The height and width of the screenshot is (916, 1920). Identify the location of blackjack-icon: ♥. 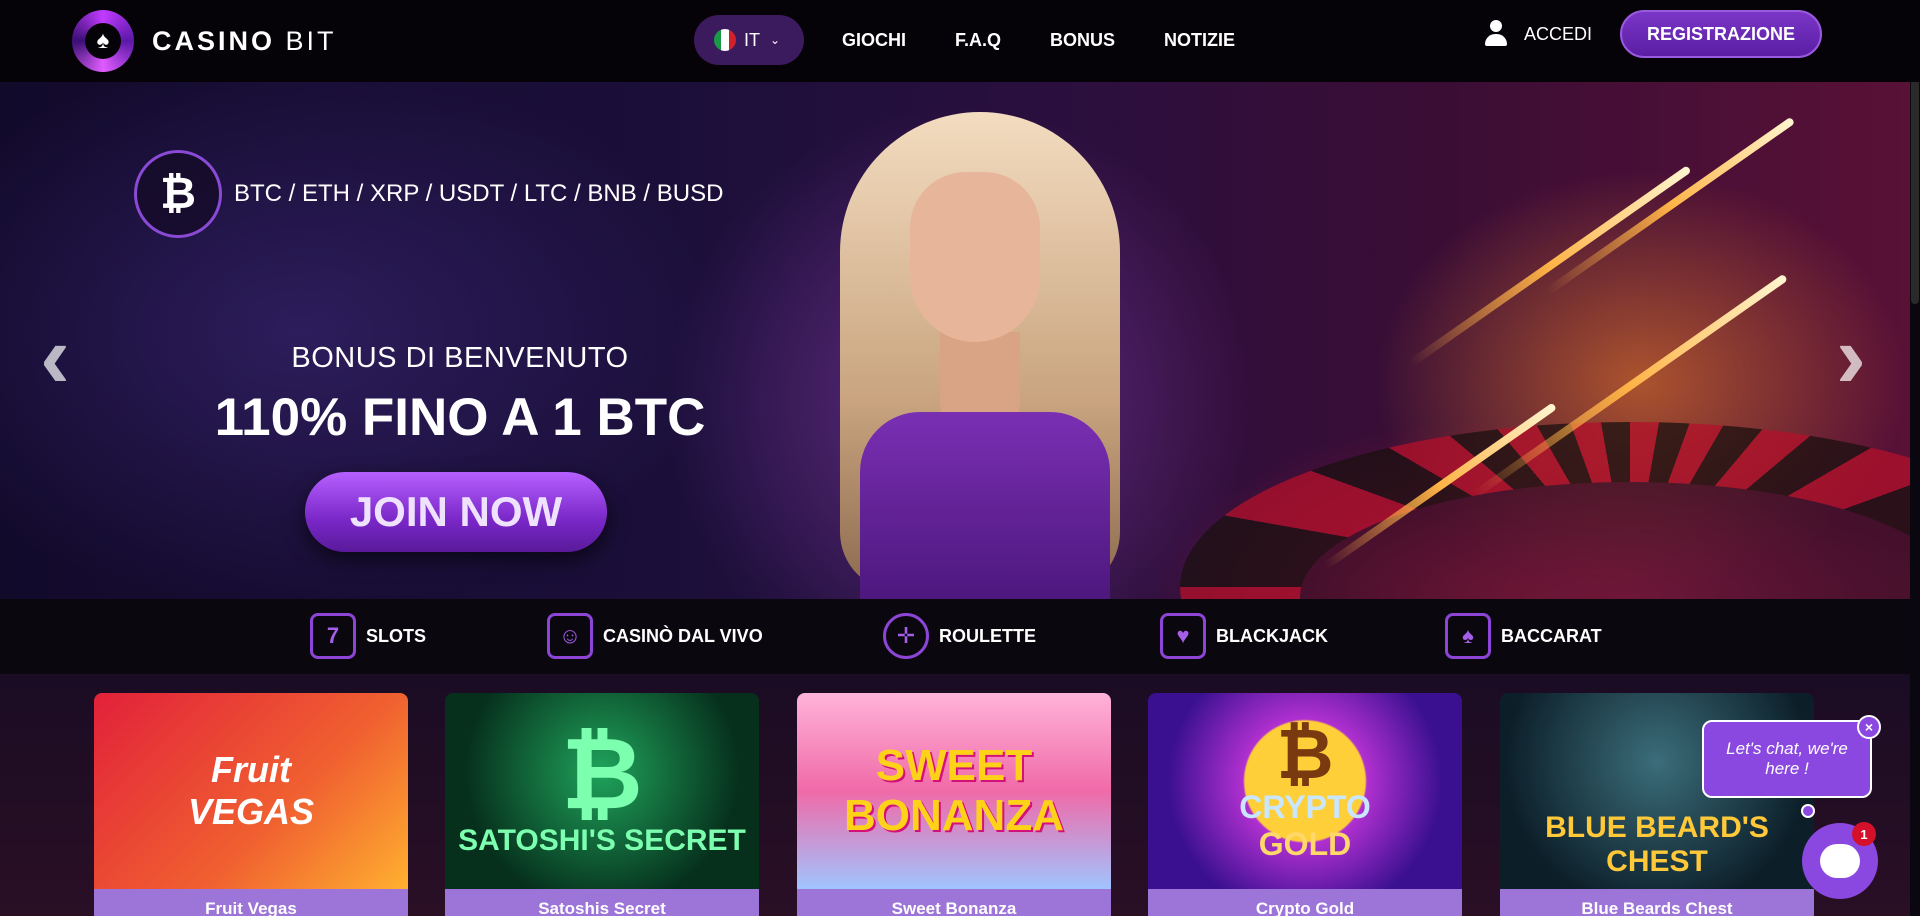
(1183, 636).